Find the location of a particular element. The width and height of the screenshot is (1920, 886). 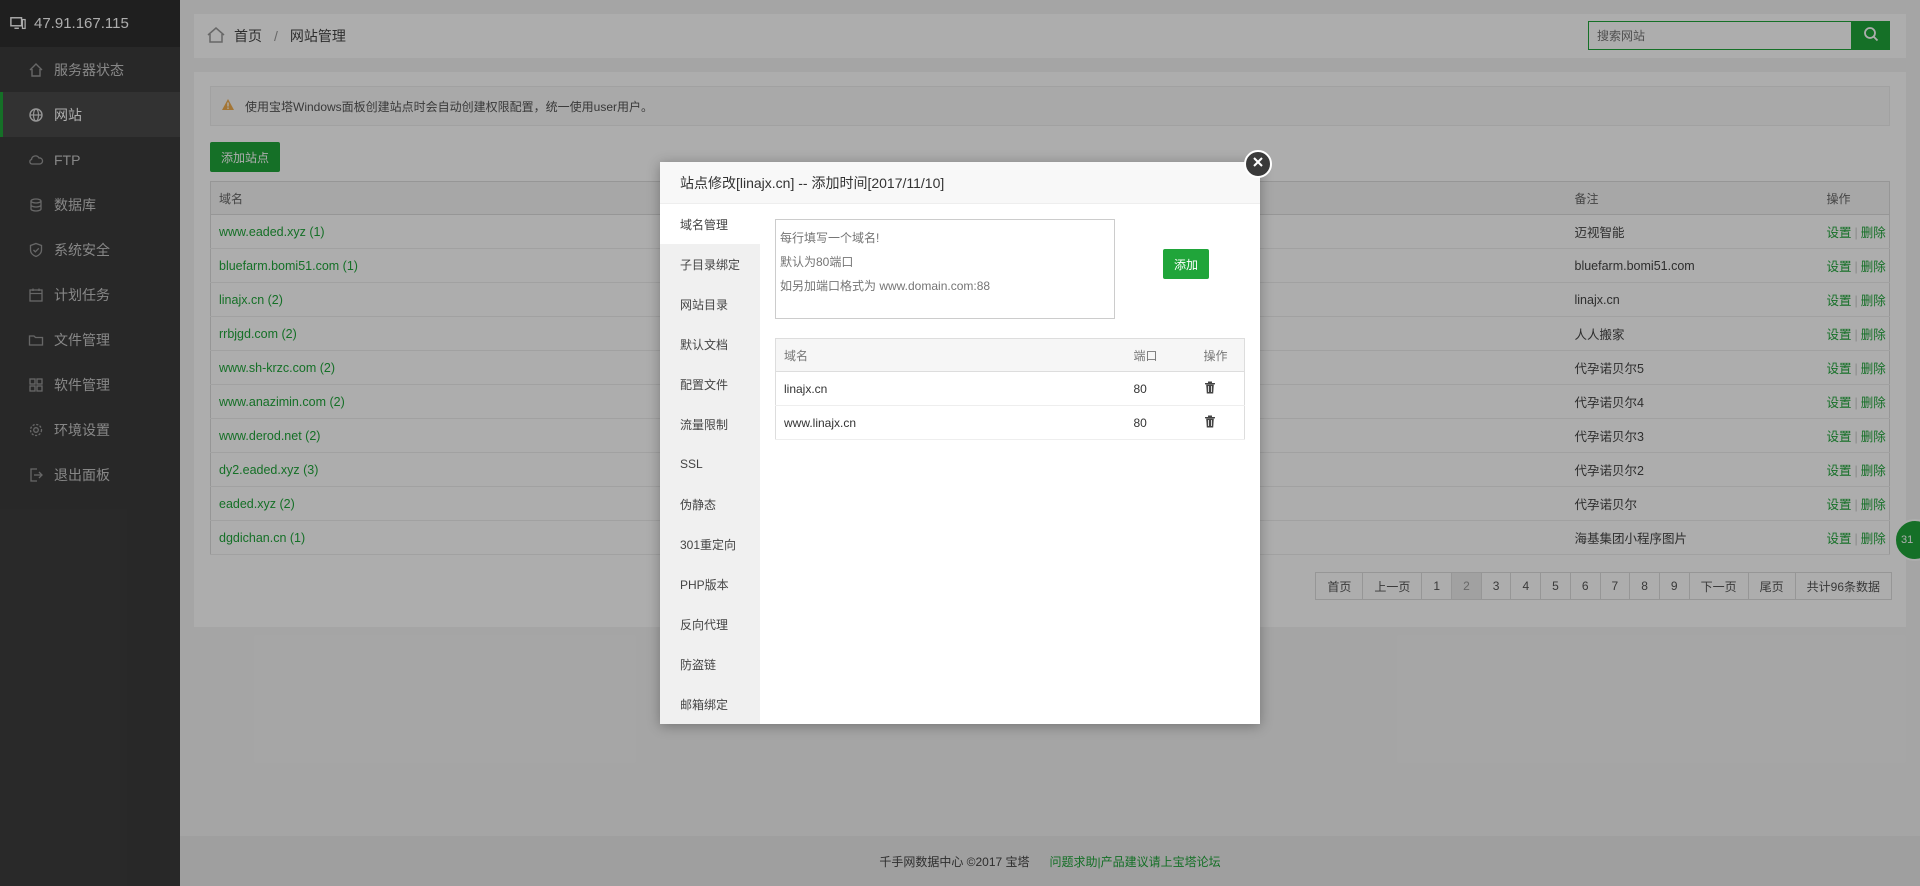

col-domain: 域名 is located at coordinates (950, 355).